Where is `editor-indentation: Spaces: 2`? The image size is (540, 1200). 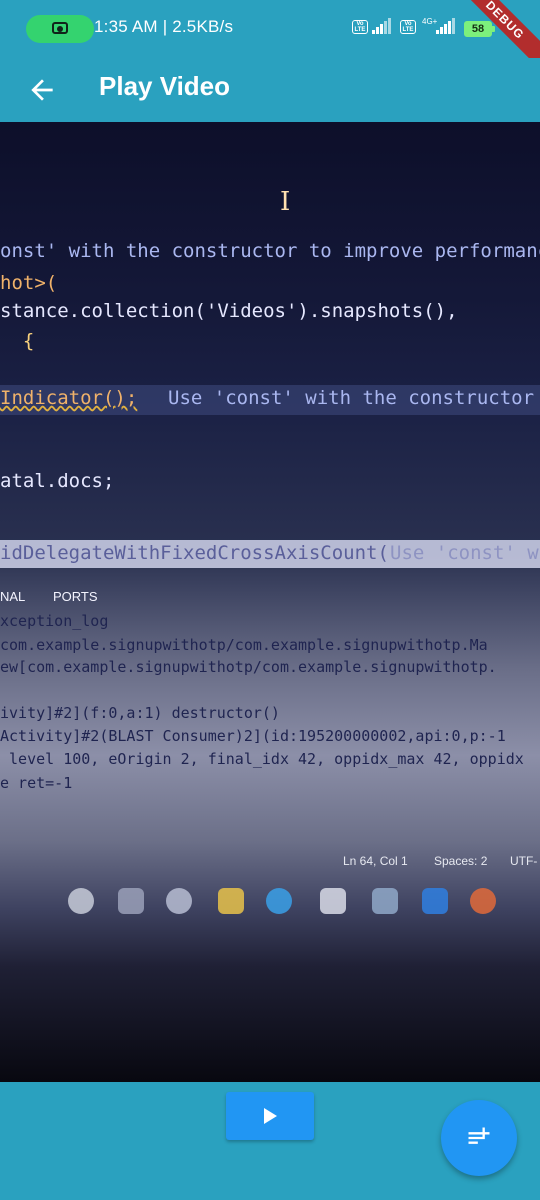
editor-indentation: Spaces: 2 is located at coordinates (461, 861).